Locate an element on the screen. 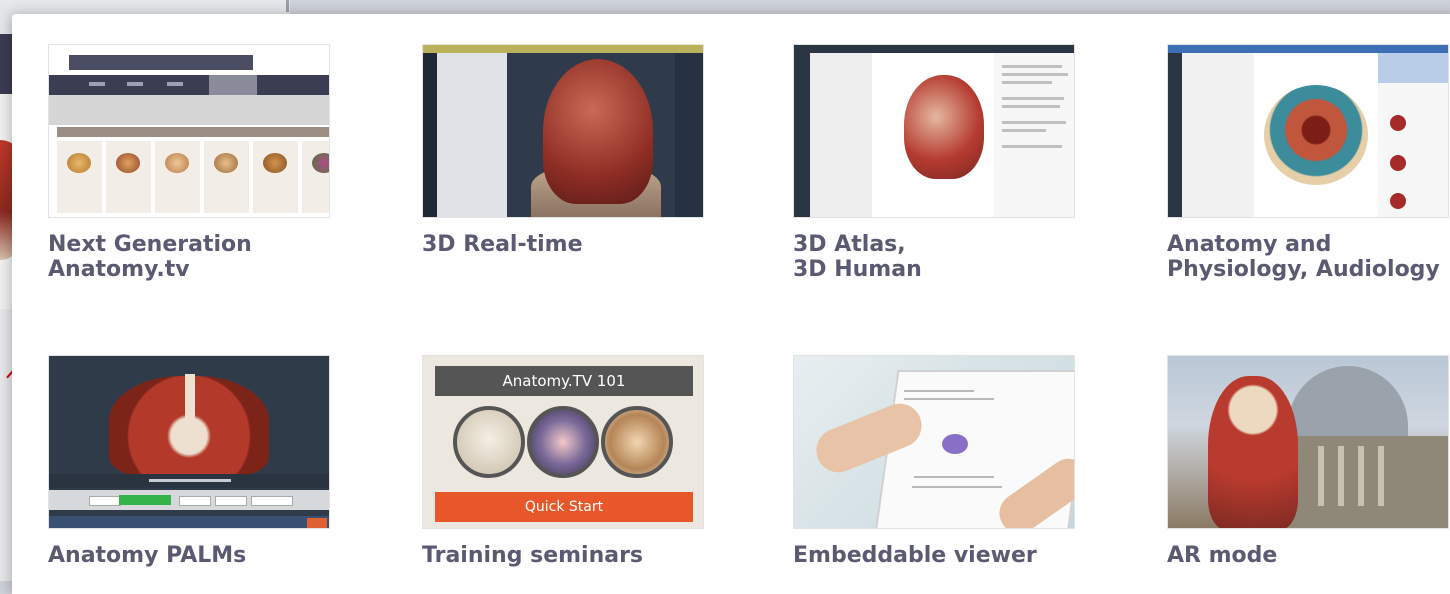 The height and width of the screenshot is (594, 1450). product-title: AR mode is located at coordinates (1308, 555).